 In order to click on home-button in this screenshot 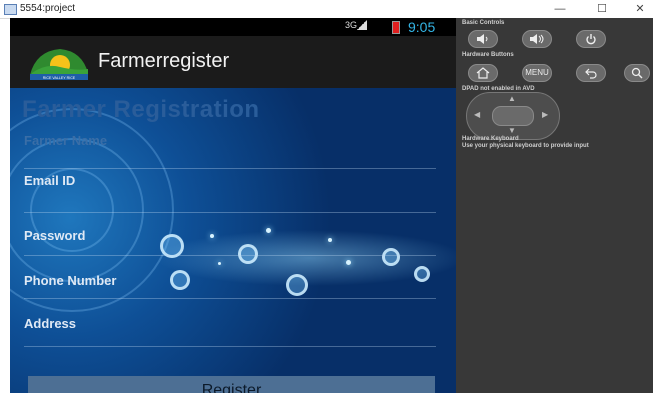, I will do `click(483, 73)`.